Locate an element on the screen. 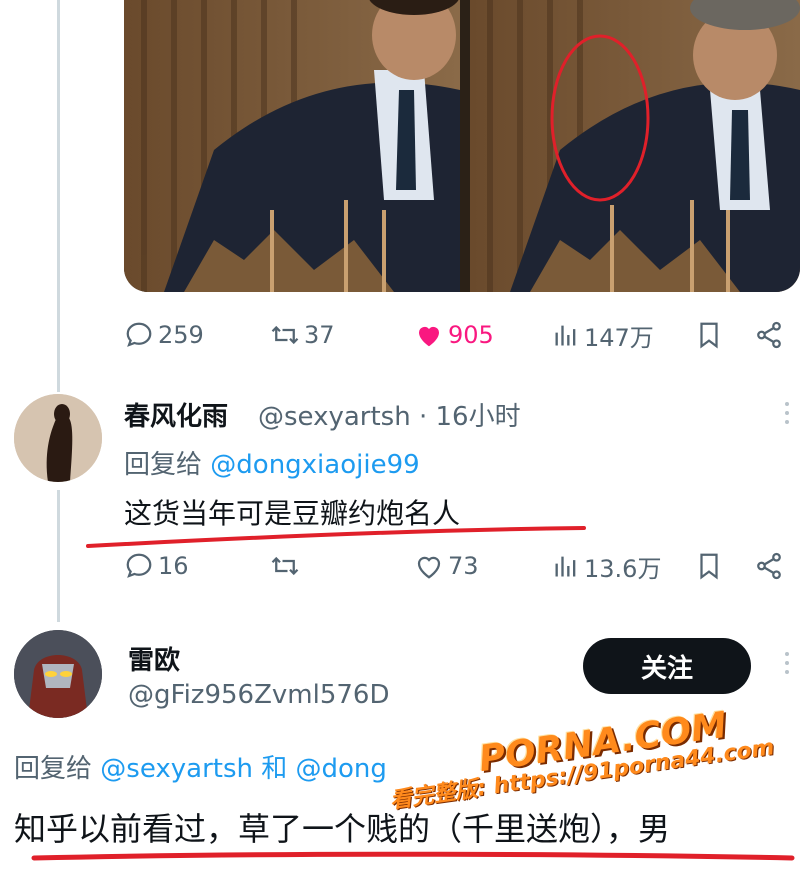 This screenshot has height=872, width=800. underline-reply2 is located at coordinates (413, 856).